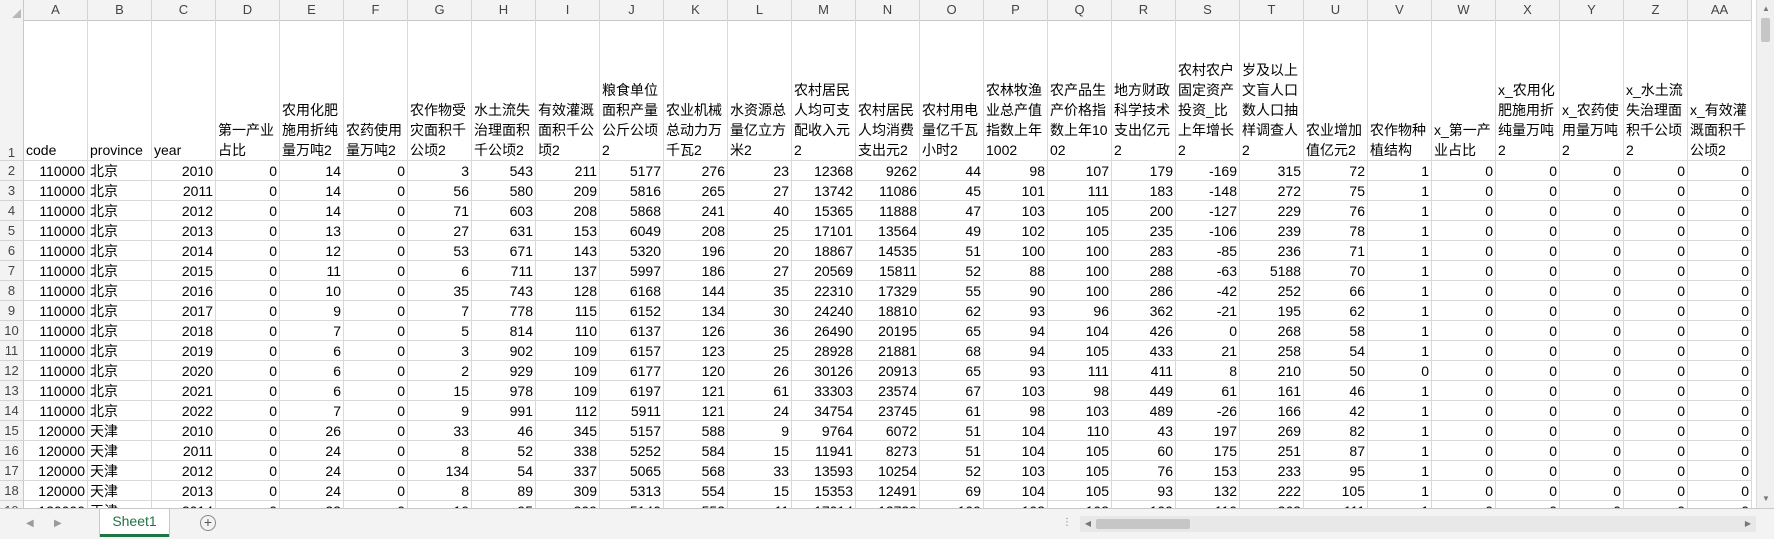 The width and height of the screenshot is (1774, 539). I want to click on table-cell: 25, so click(760, 351).